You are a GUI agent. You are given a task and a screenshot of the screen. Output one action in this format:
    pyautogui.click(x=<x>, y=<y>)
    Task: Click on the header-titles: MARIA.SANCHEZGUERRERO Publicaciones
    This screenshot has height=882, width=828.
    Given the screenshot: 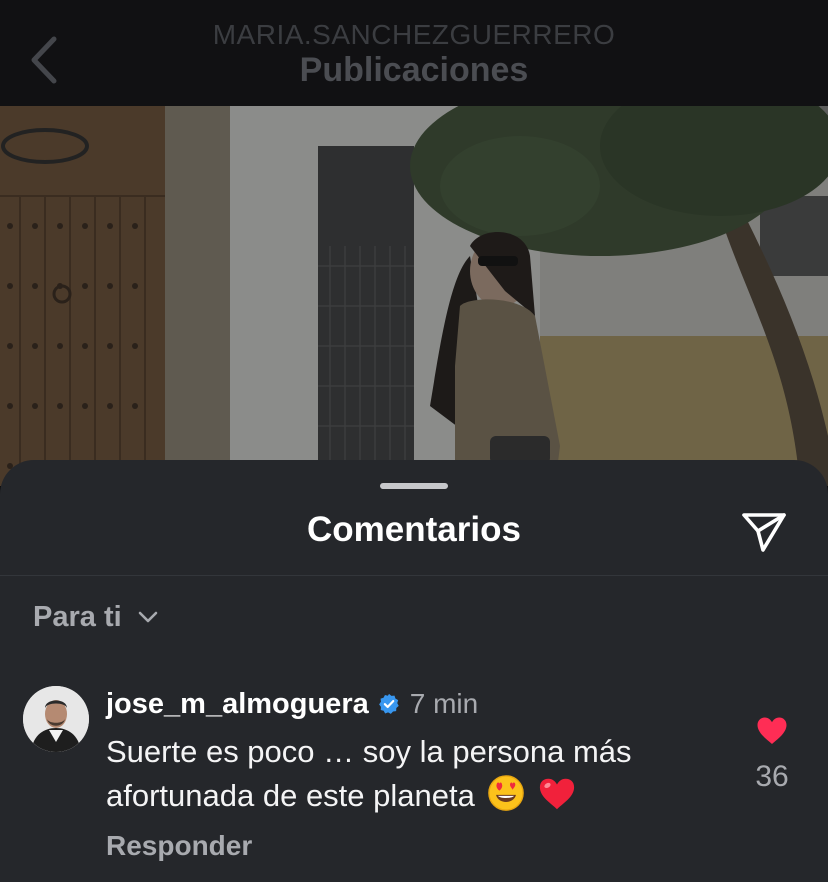 What is the action you would take?
    pyautogui.click(x=414, y=54)
    